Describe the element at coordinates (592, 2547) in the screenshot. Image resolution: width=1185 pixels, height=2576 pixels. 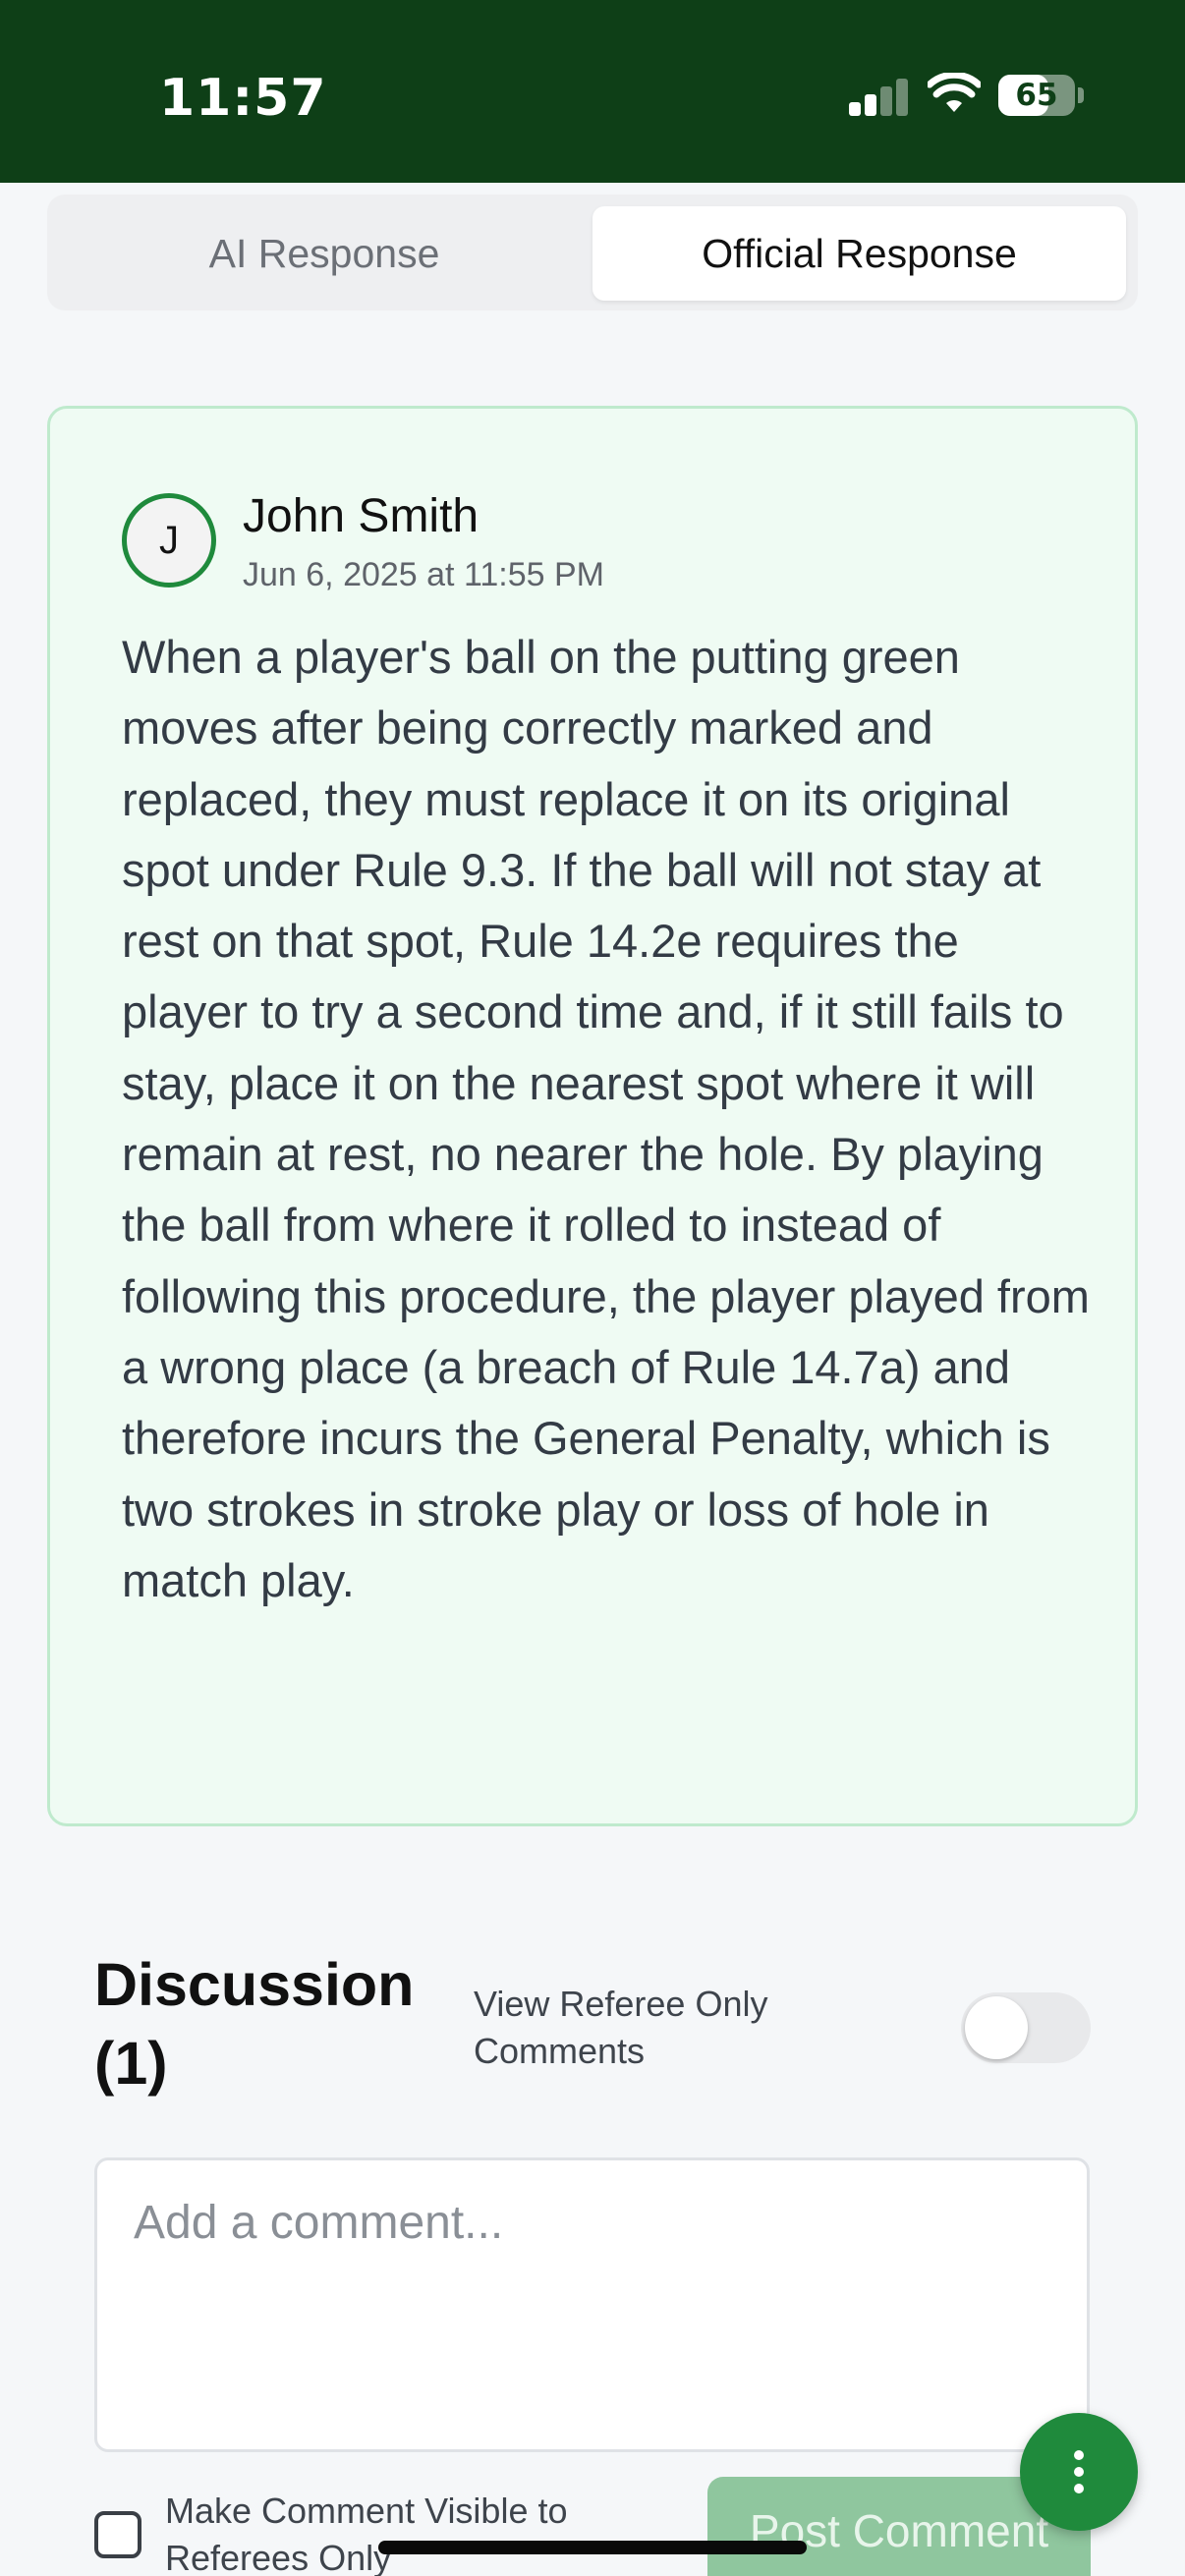
I see `home-indicator` at that location.